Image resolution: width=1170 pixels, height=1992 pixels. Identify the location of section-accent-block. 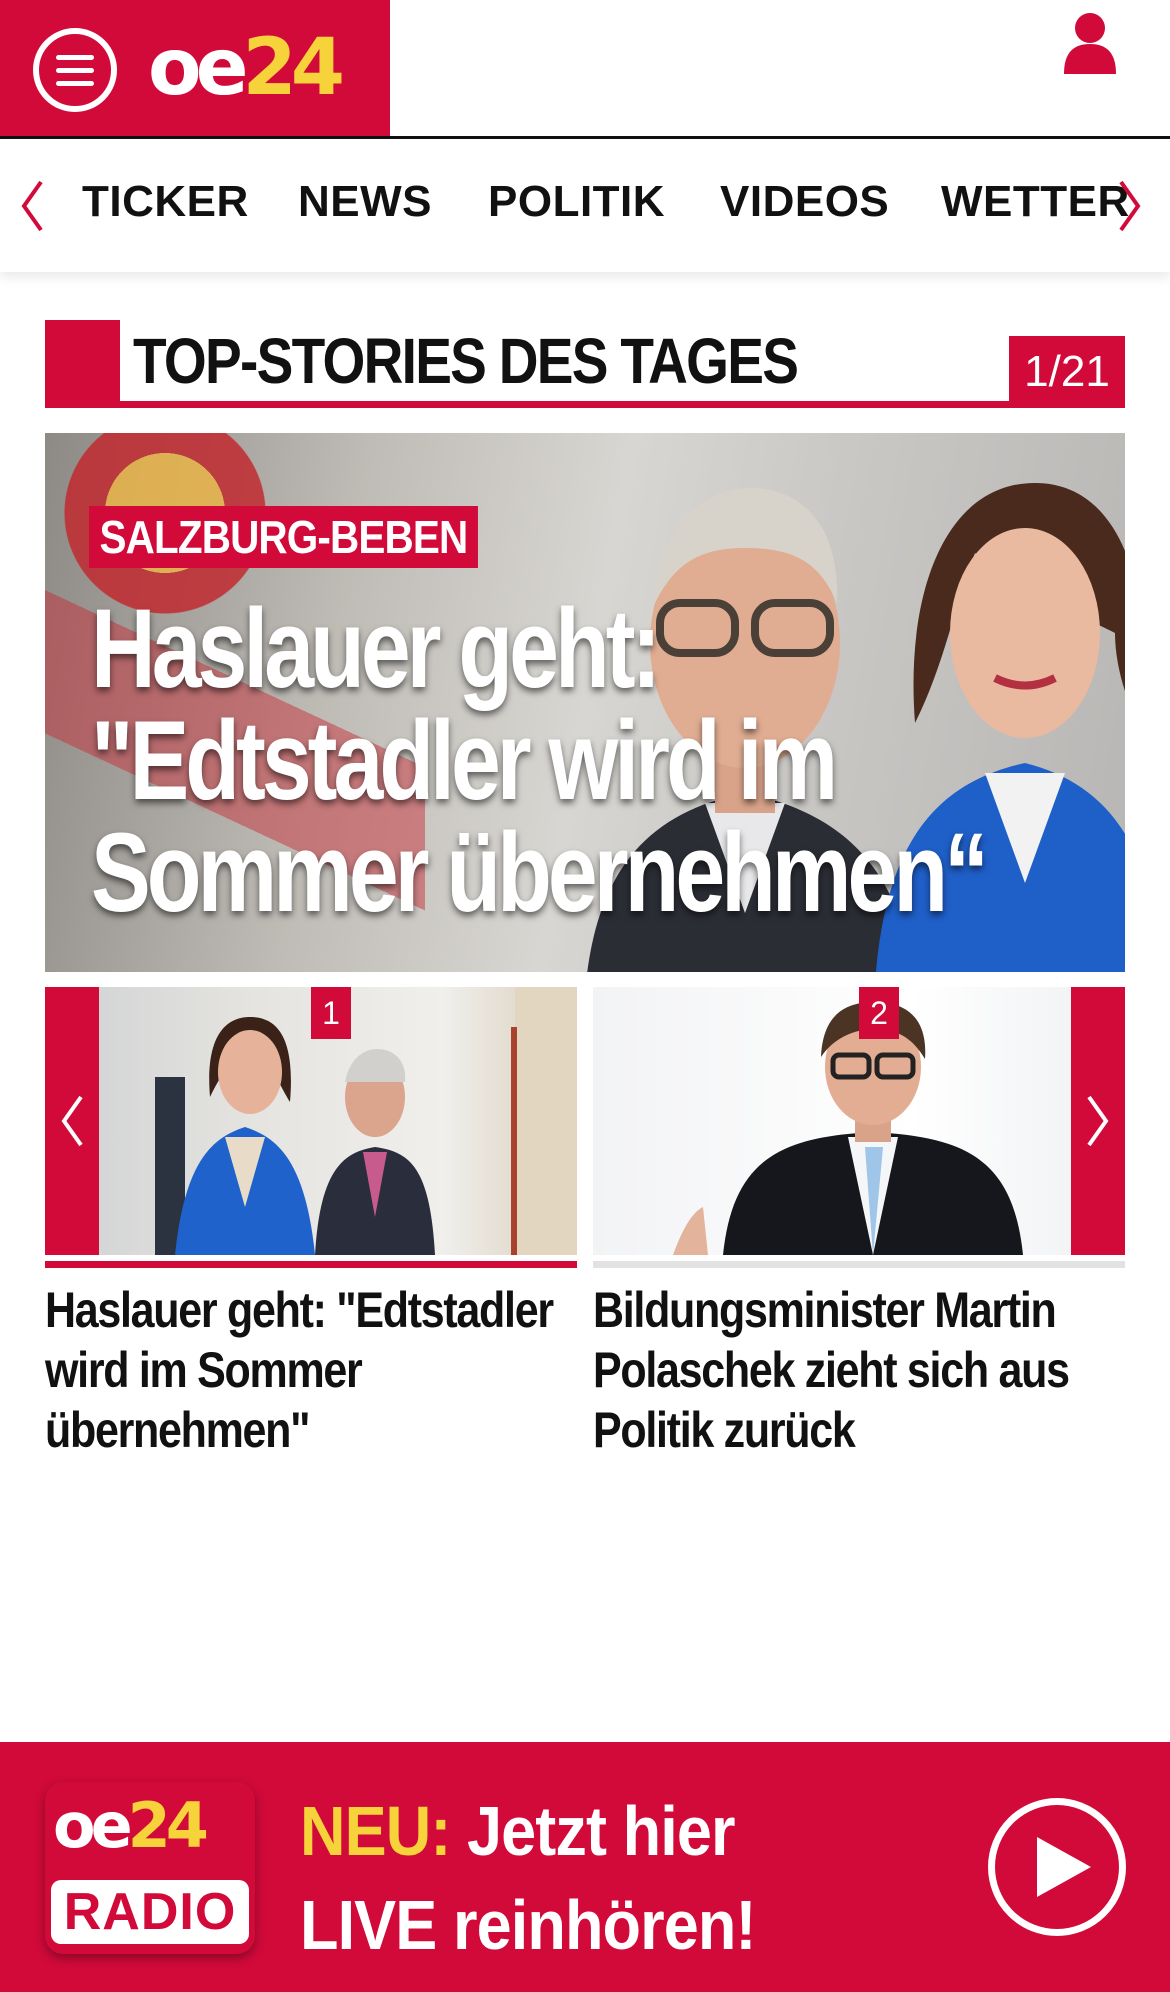
(82, 364).